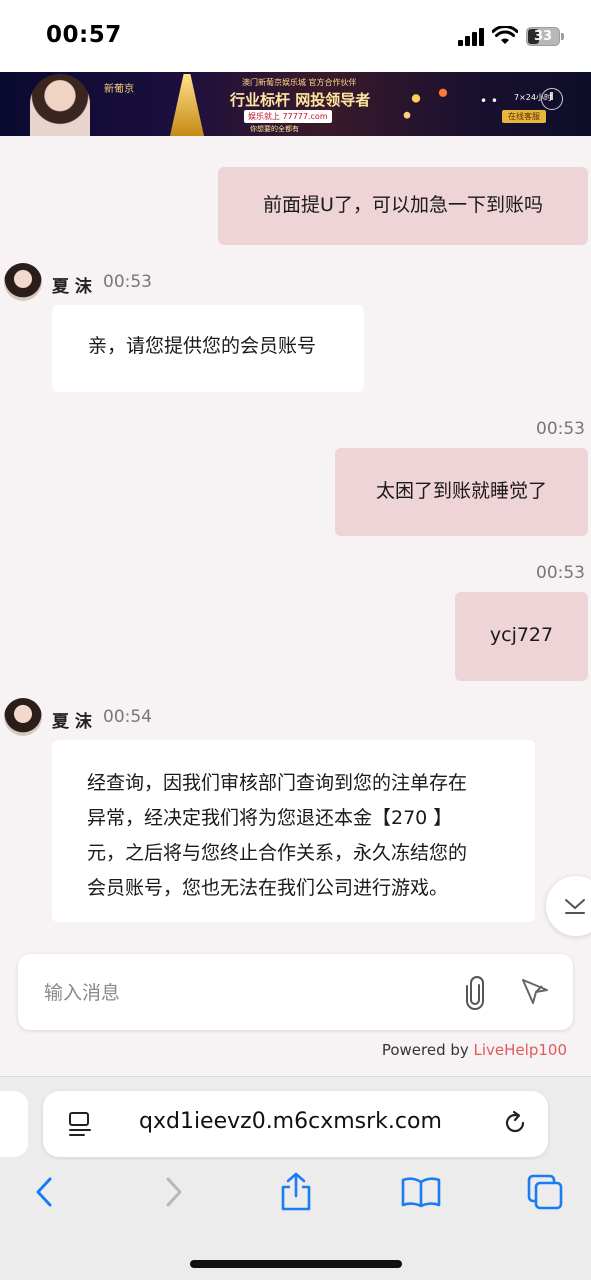 Image resolution: width=591 pixels, height=1280 pixels. What do you see at coordinates (299, 82) in the screenshot?
I see `banner-subline: 澳门新葡京娱乐城 官方合作伙伴` at bounding box center [299, 82].